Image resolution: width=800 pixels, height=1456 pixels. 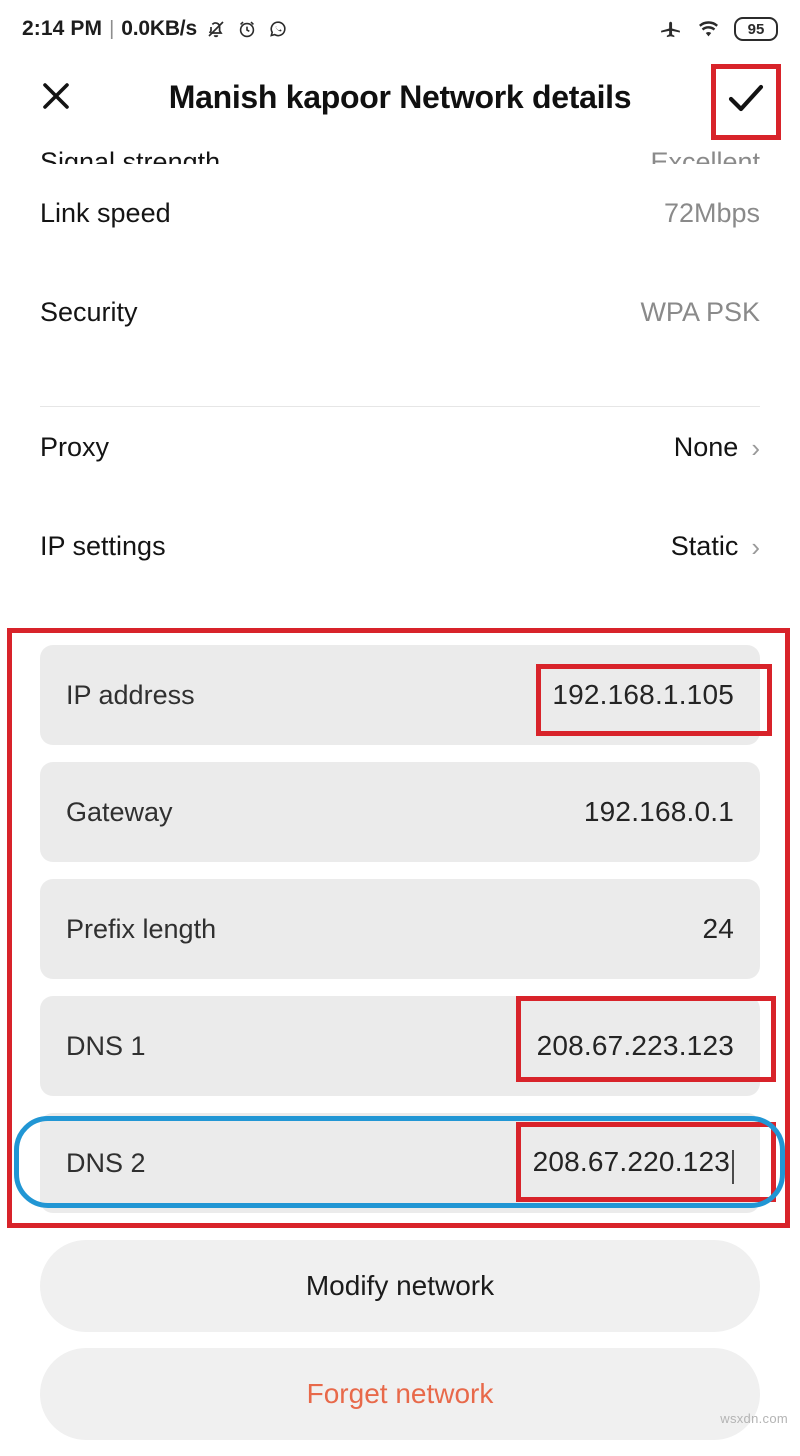 I want to click on status-bar-right: 95, so click(x=718, y=29).